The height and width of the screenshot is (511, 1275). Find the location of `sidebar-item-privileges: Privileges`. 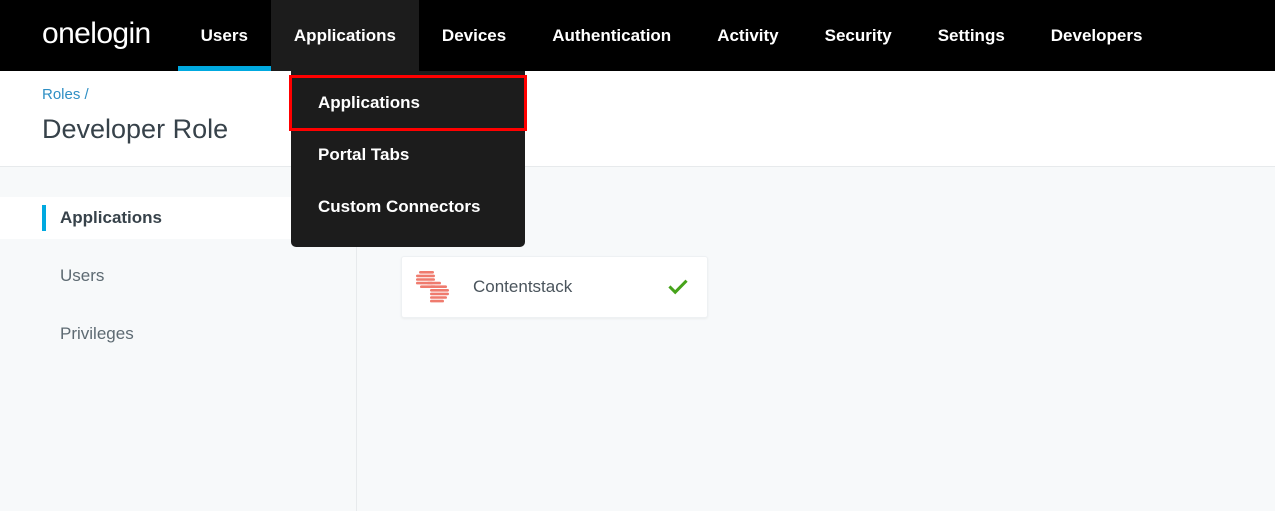

sidebar-item-privileges: Privileges is located at coordinates (178, 334).